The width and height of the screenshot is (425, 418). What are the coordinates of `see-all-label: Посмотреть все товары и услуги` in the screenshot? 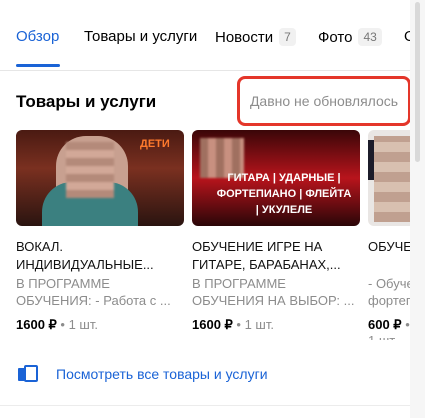 It's located at (162, 374).